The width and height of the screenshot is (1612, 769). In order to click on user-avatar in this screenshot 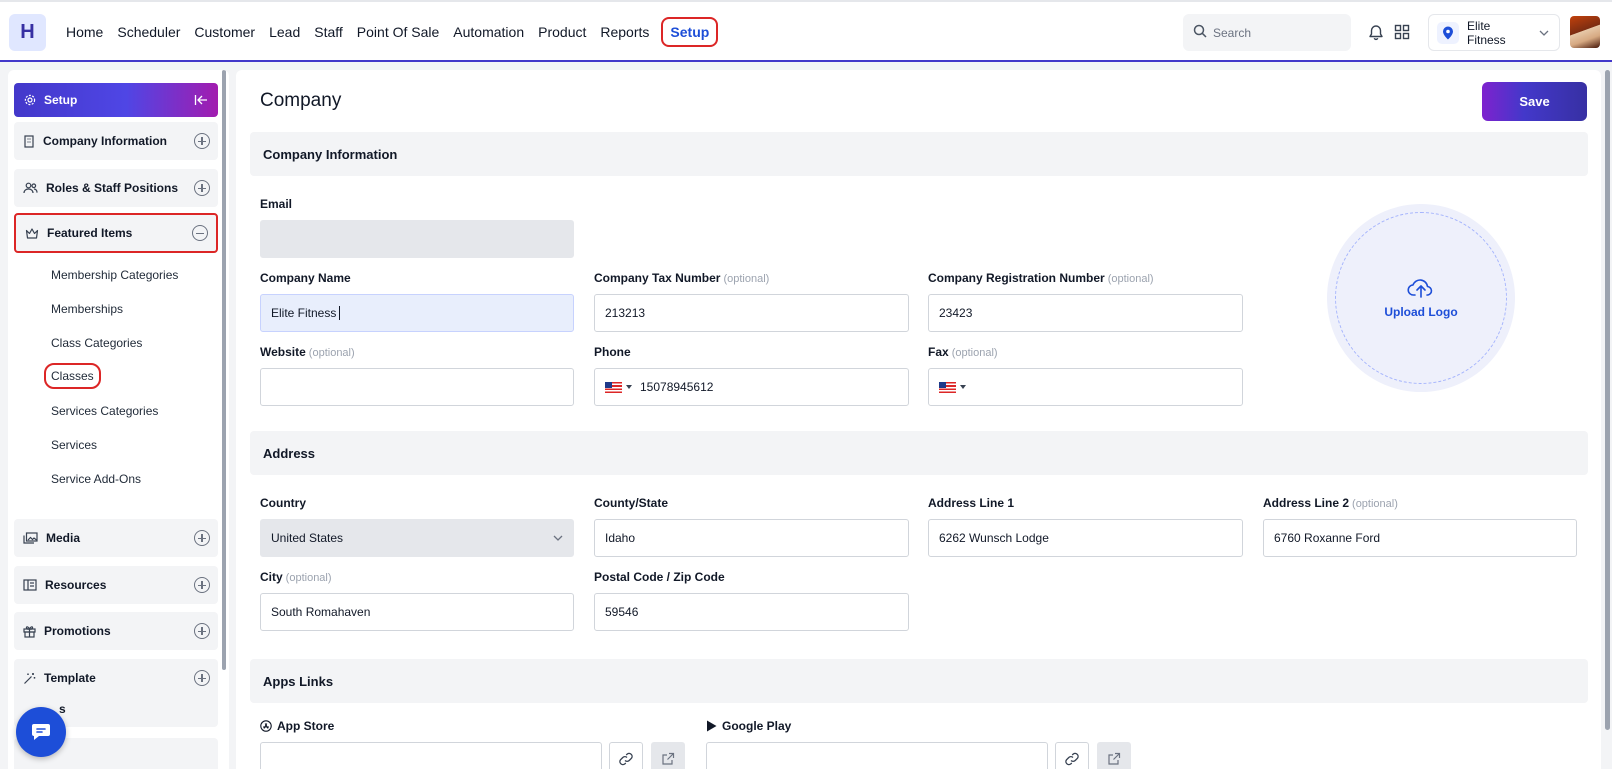, I will do `click(1585, 32)`.